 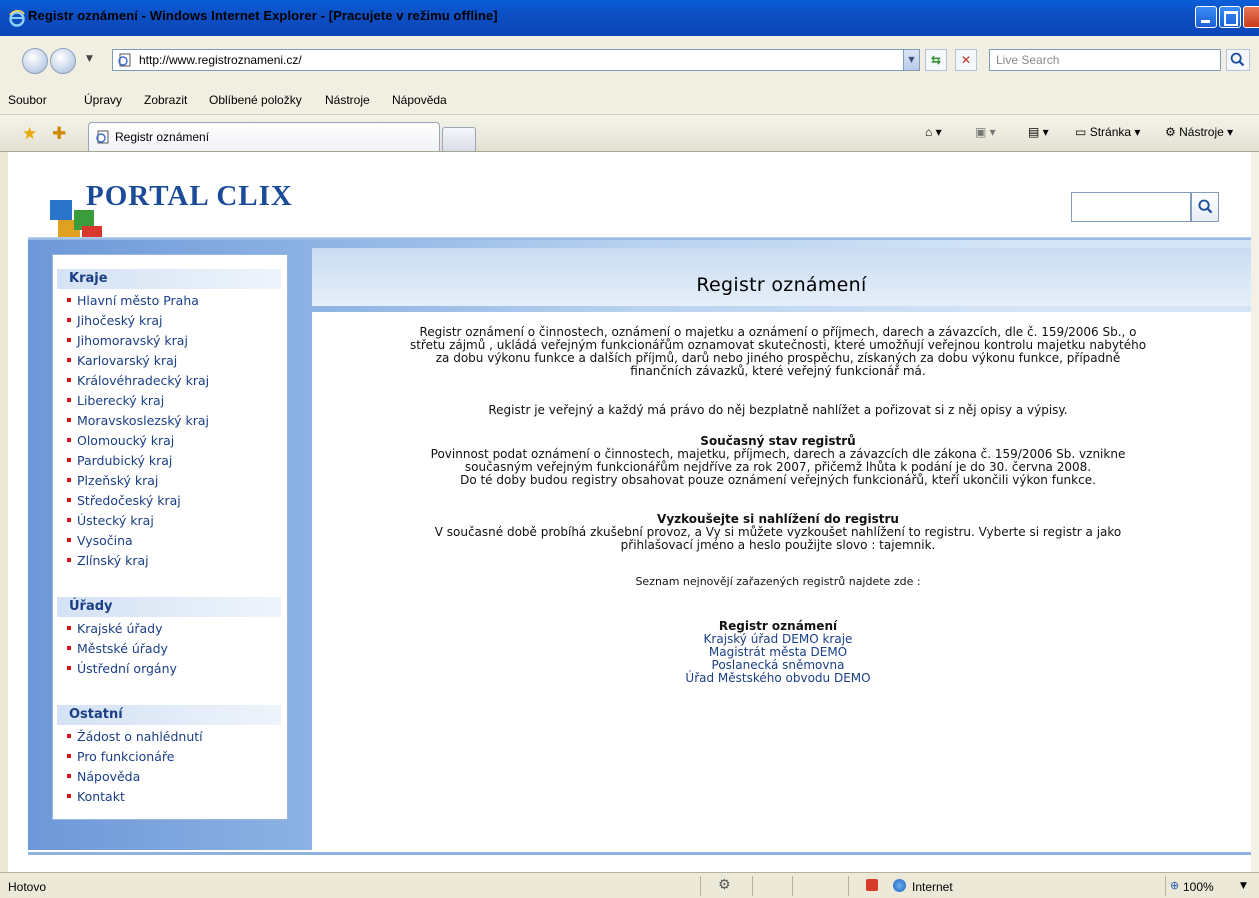 I want to click on page-menu: ▭ Stránka ▾, so click(x=1107, y=132).